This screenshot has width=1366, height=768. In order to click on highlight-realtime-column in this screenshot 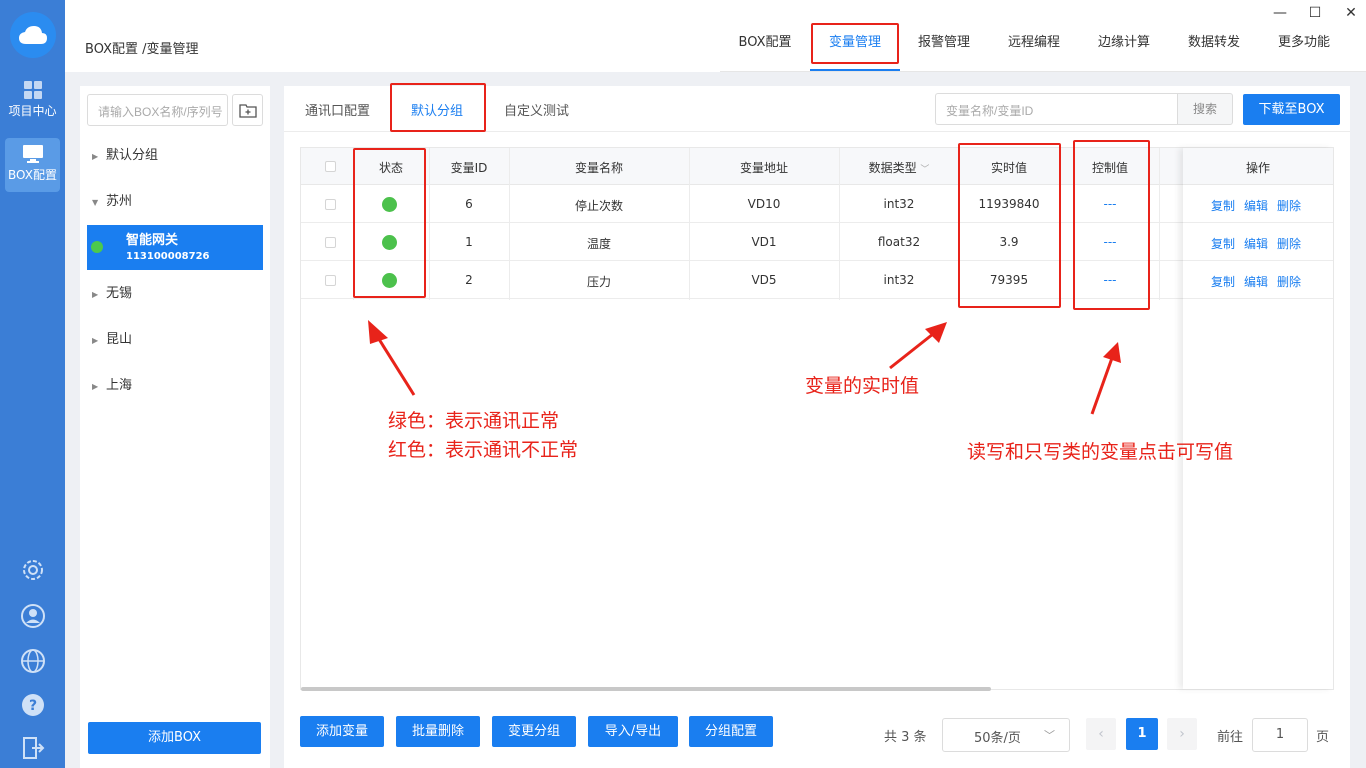, I will do `click(1009, 225)`.